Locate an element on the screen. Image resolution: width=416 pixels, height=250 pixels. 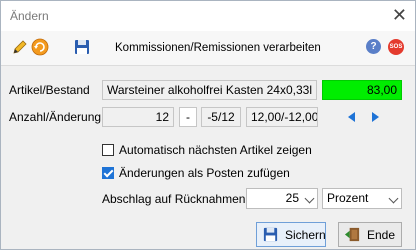
result-field: 12,00/-12,00 is located at coordinates (282, 117).